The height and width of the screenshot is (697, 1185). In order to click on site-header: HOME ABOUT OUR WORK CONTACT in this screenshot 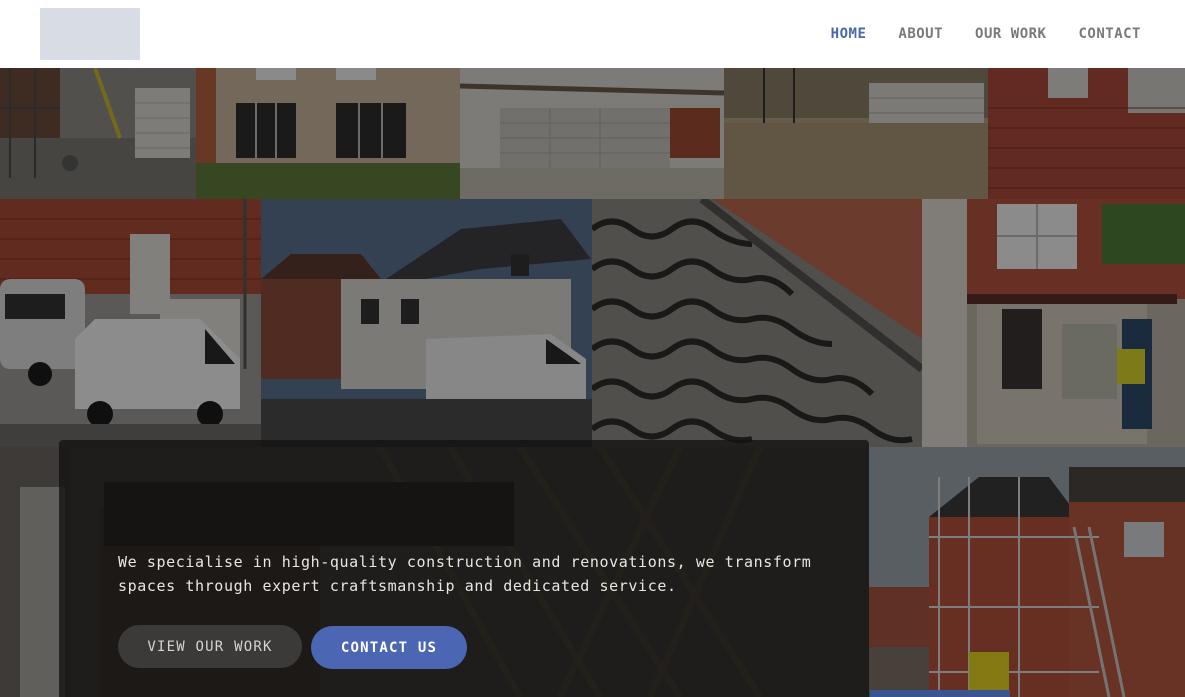, I will do `click(592, 34)`.